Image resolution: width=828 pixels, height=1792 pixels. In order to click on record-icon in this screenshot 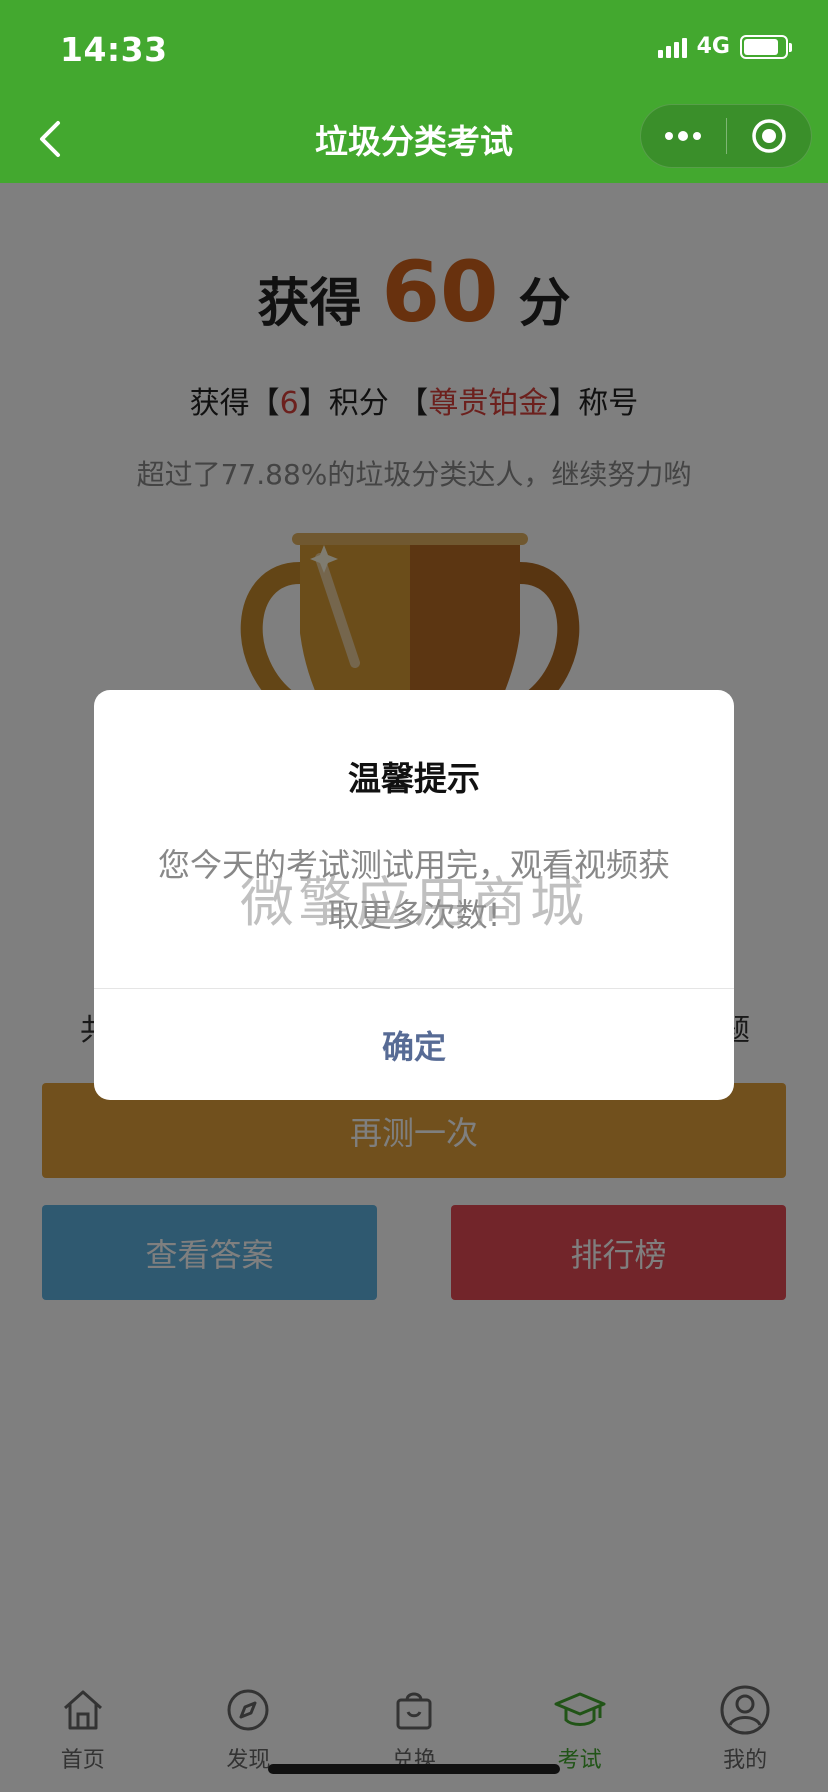, I will do `click(769, 136)`.